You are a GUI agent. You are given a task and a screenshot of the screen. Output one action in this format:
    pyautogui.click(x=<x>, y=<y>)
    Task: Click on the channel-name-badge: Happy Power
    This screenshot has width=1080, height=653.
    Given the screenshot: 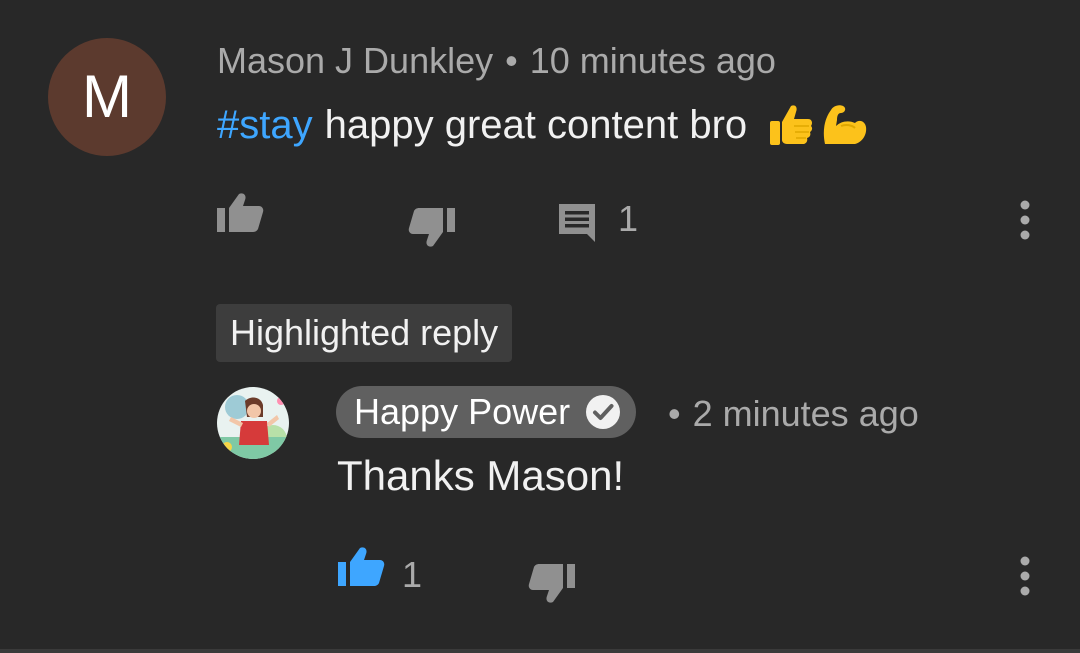 What is the action you would take?
    pyautogui.click(x=486, y=412)
    